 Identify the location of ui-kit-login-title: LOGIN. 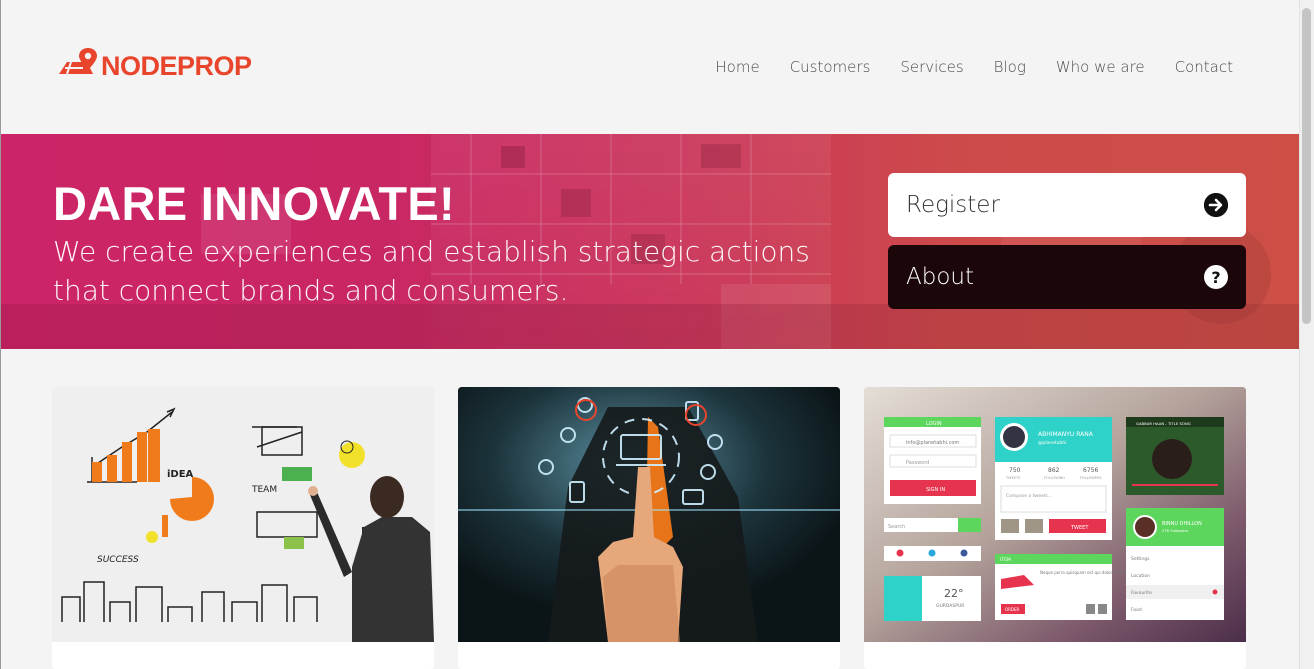
(934, 424).